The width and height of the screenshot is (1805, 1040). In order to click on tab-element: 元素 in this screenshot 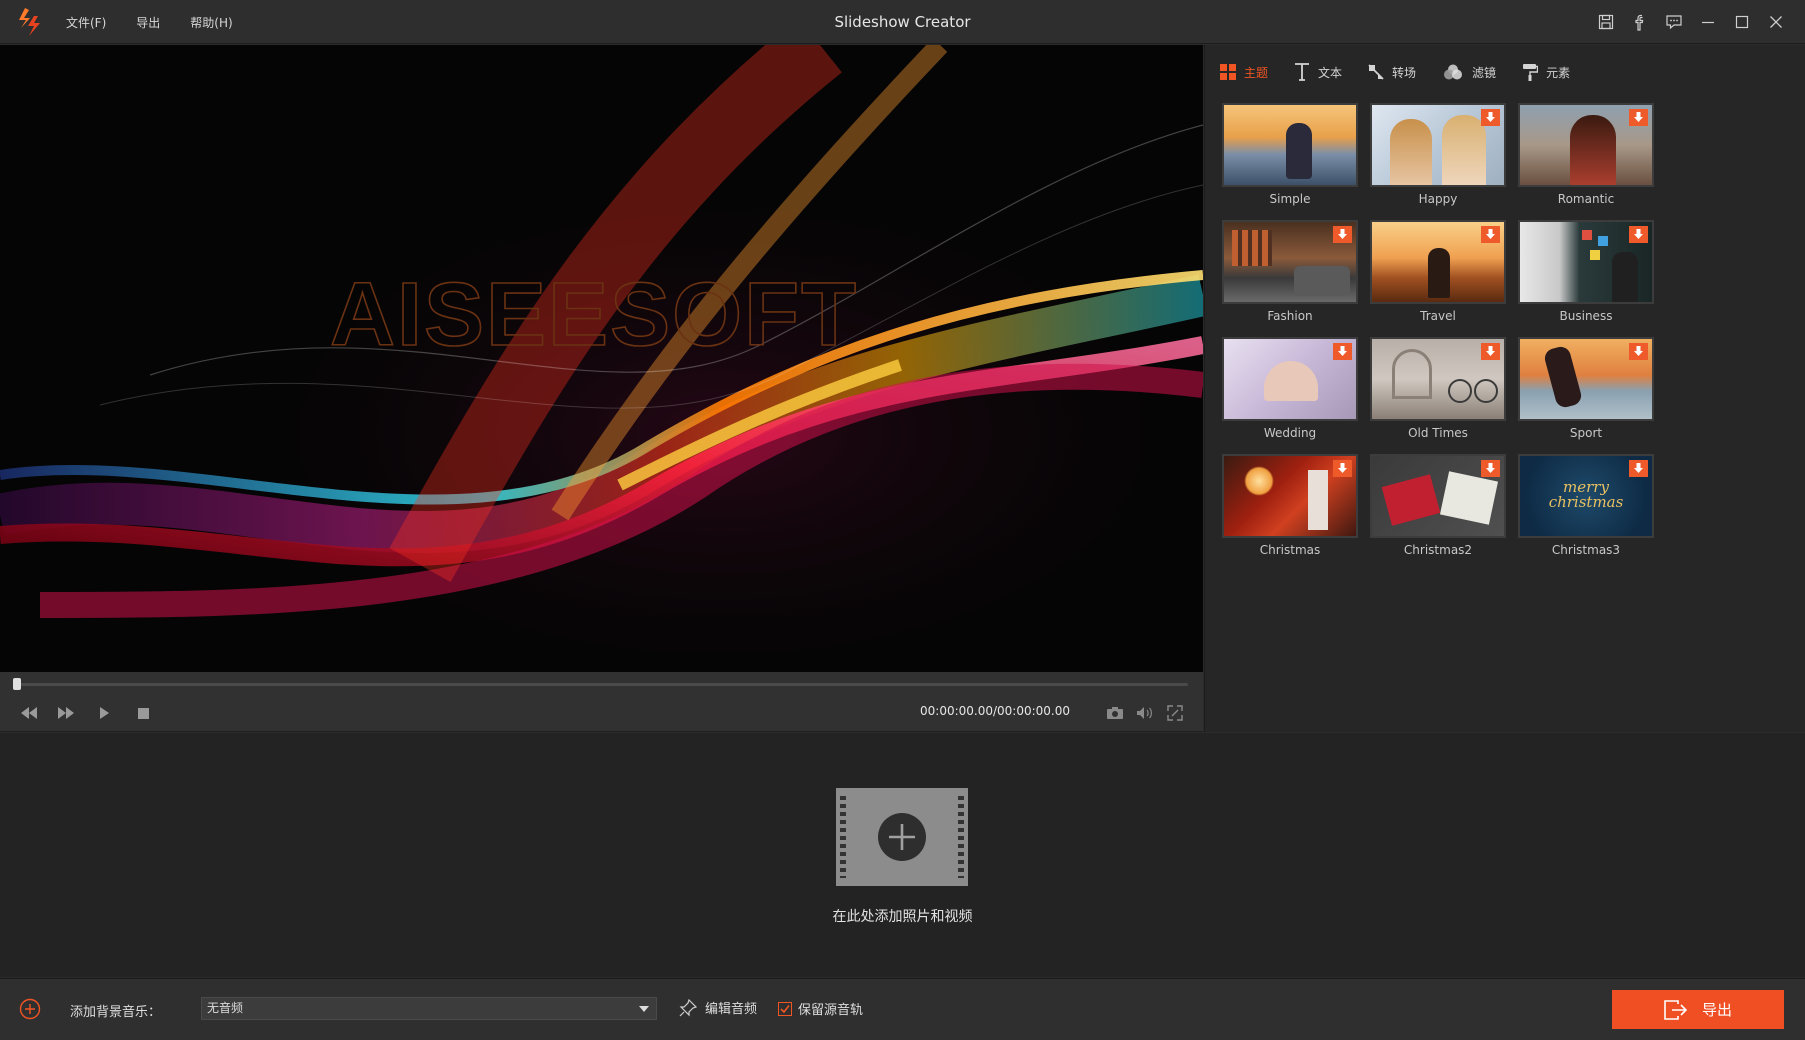, I will do `click(1546, 72)`.